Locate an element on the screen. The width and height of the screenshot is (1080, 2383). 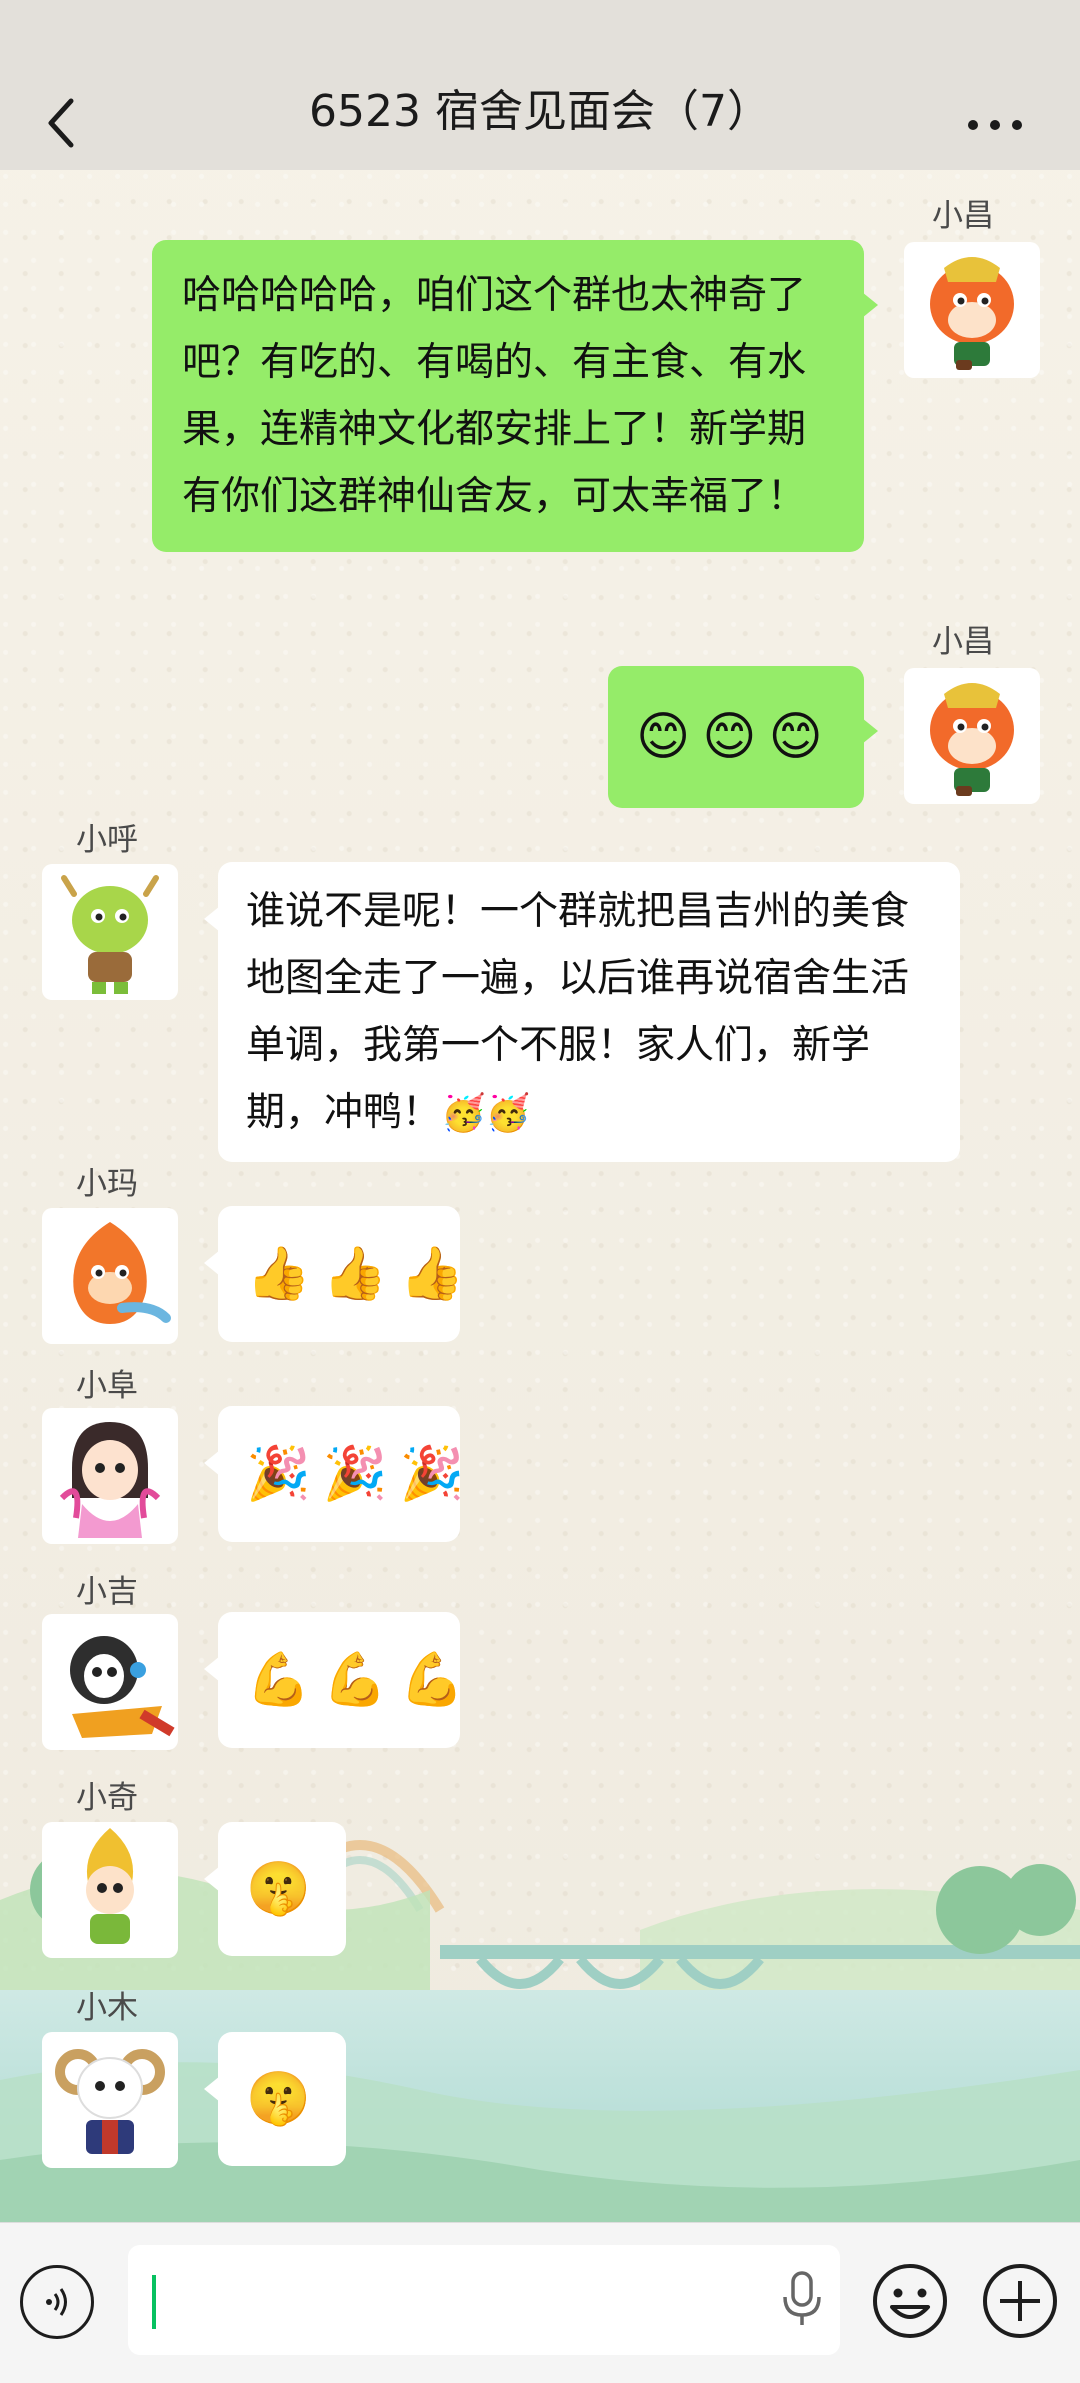
message-bubble: 😊 😊 😊 is located at coordinates (743, 737).